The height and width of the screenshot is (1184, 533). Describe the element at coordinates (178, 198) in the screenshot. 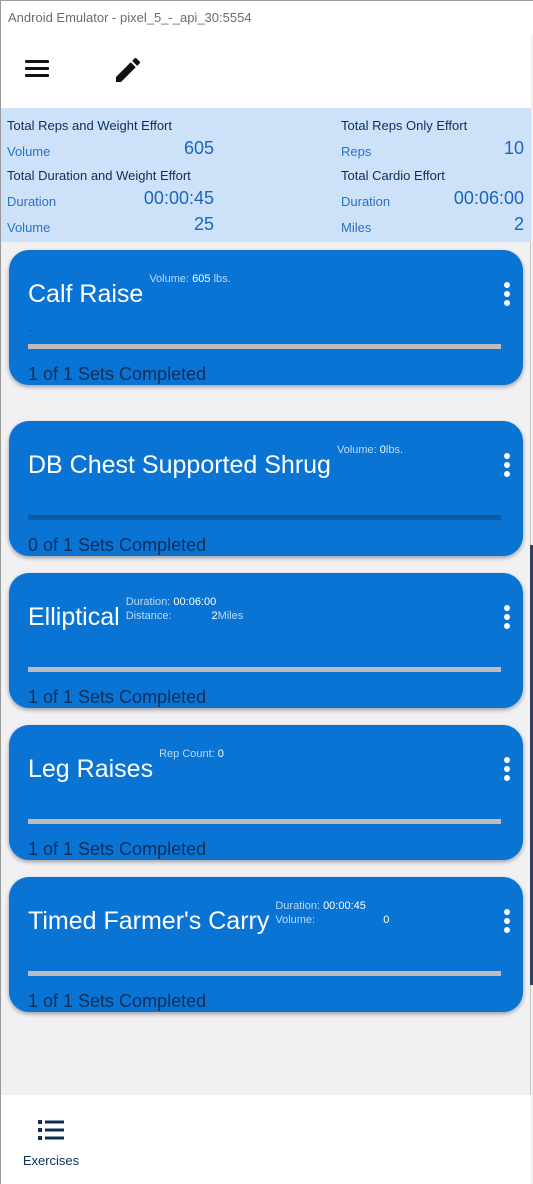

I see `duration-value: 00:00:45` at that location.